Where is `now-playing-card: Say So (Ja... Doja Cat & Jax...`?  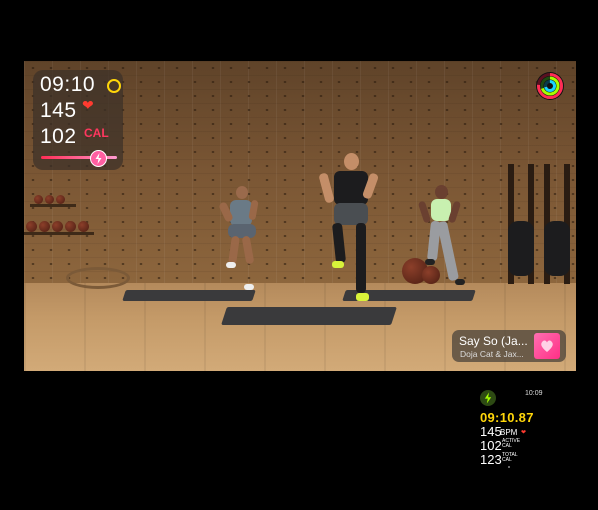
now-playing-card: Say So (Ja... Doja Cat & Jax... is located at coordinates (509, 346).